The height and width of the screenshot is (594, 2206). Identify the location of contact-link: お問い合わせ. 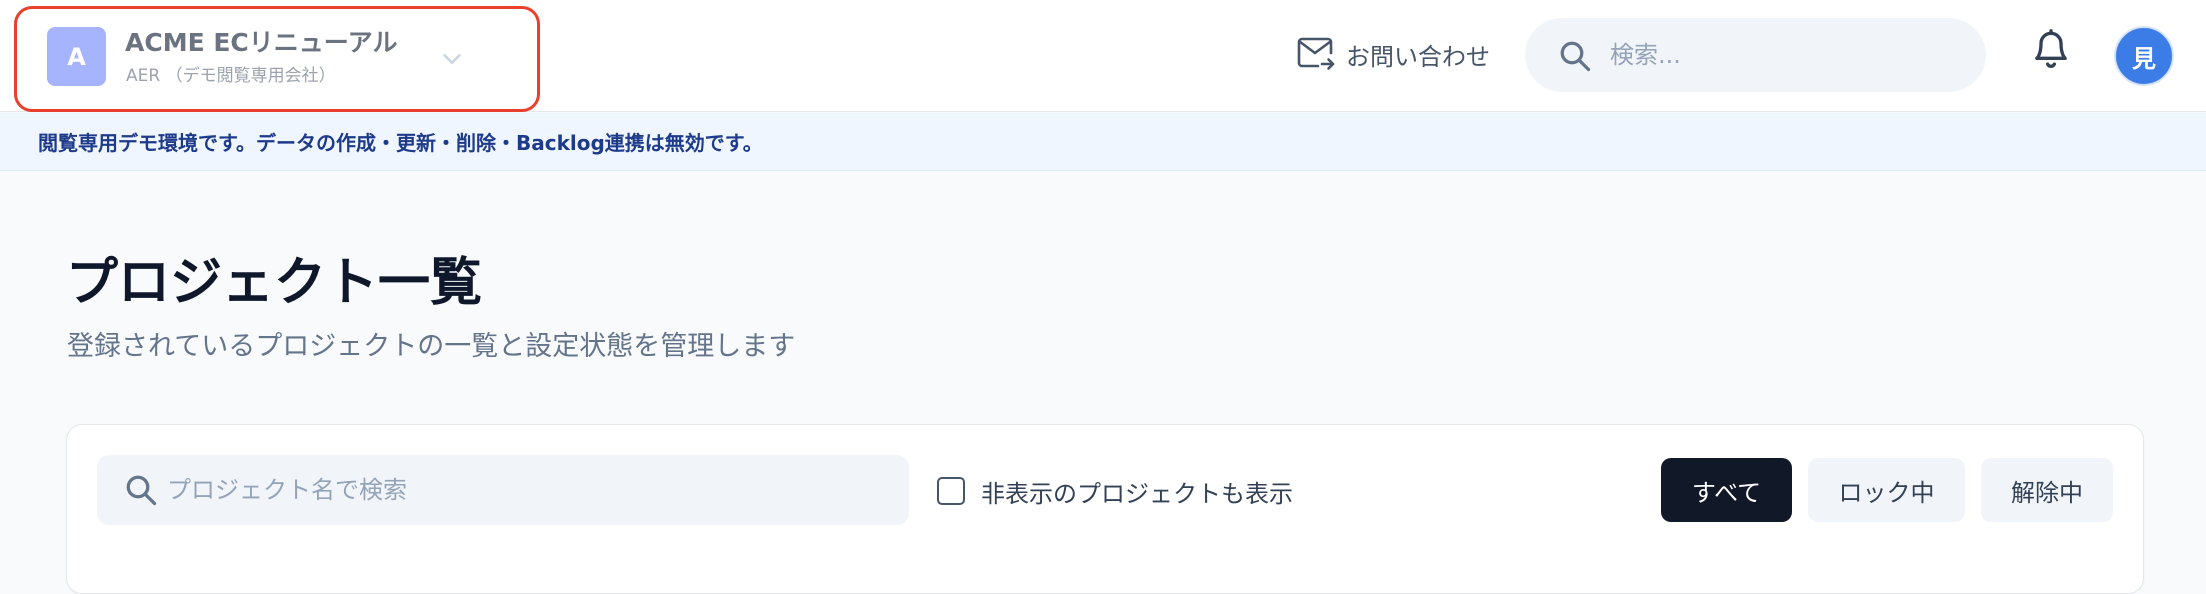
(1393, 54).